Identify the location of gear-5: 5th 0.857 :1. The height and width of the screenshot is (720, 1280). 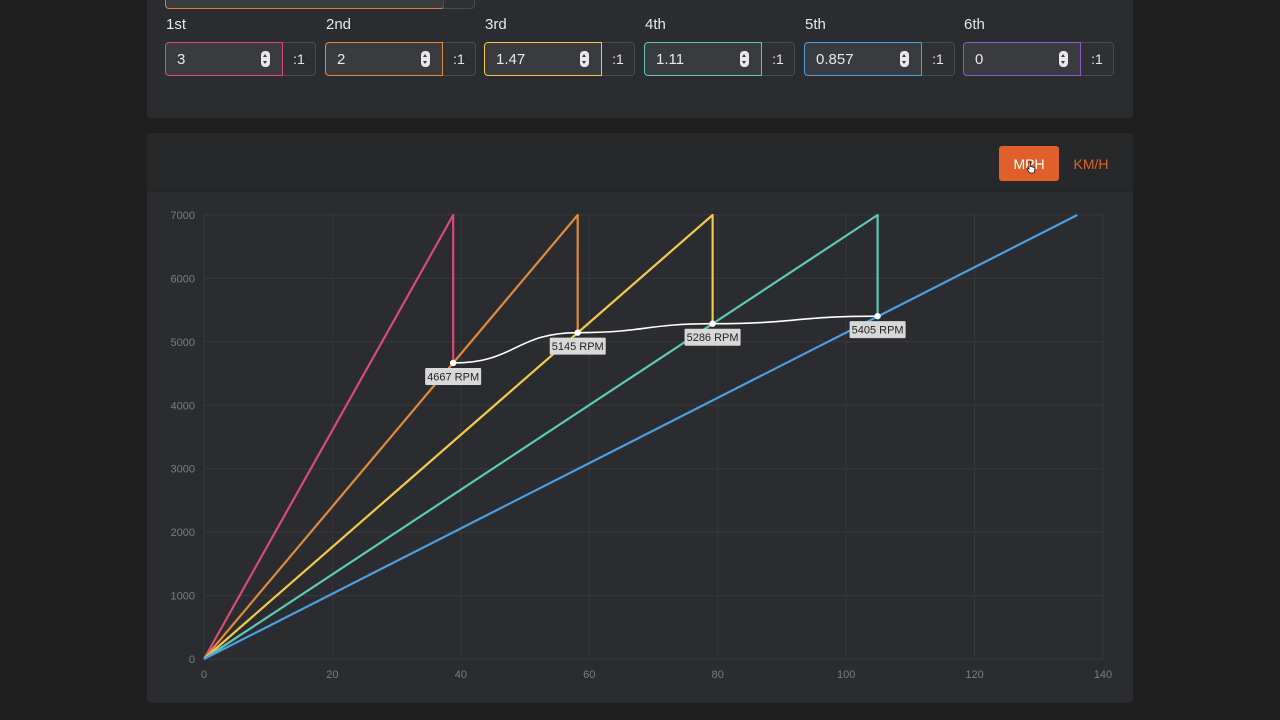
(879, 46).